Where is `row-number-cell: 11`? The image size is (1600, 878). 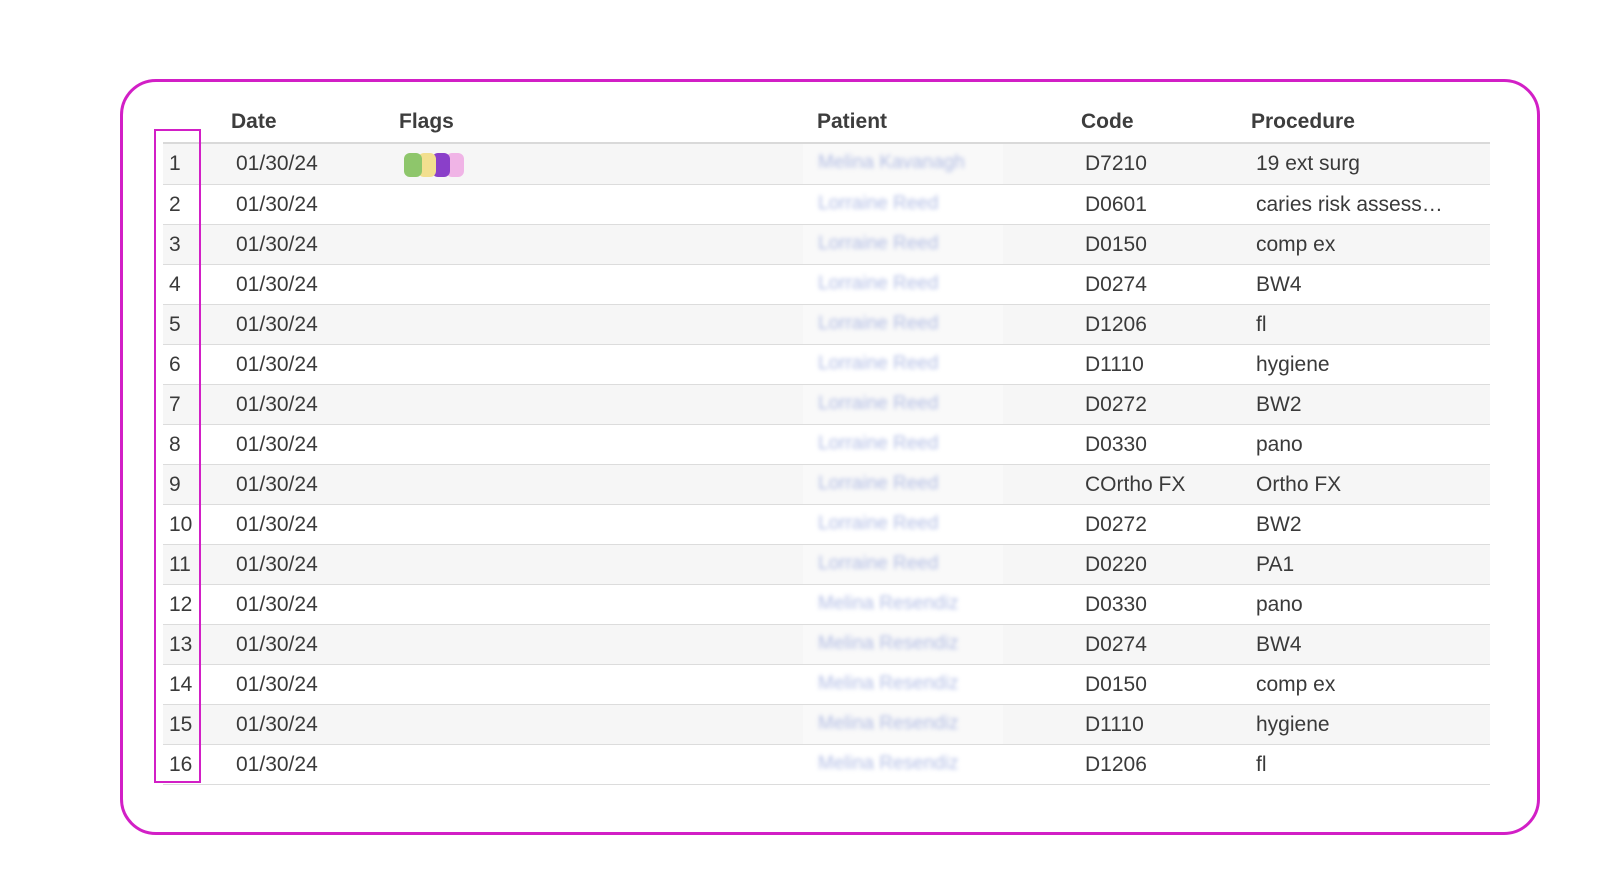 row-number-cell: 11 is located at coordinates (180, 564).